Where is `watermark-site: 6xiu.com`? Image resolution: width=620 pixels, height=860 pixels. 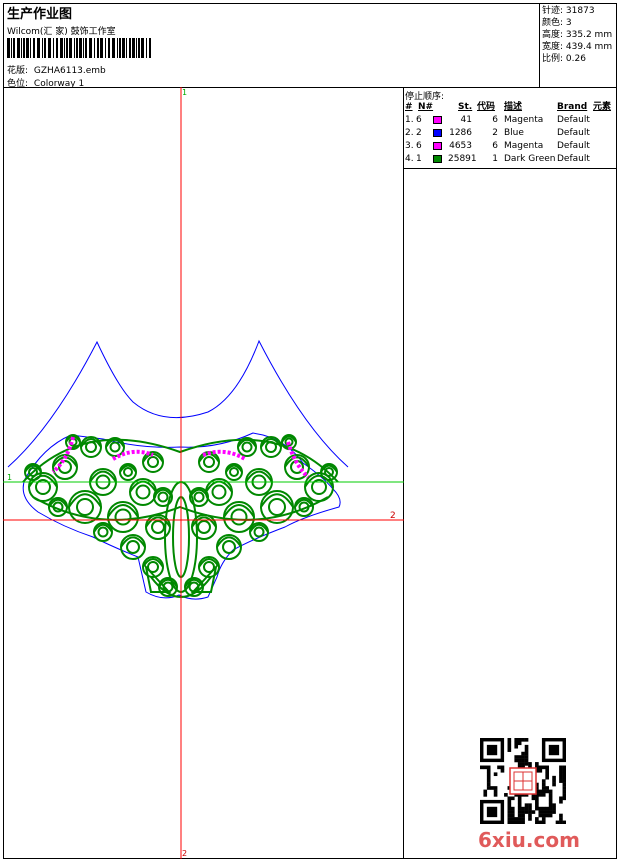 watermark-site: 6xiu.com is located at coordinates (529, 840).